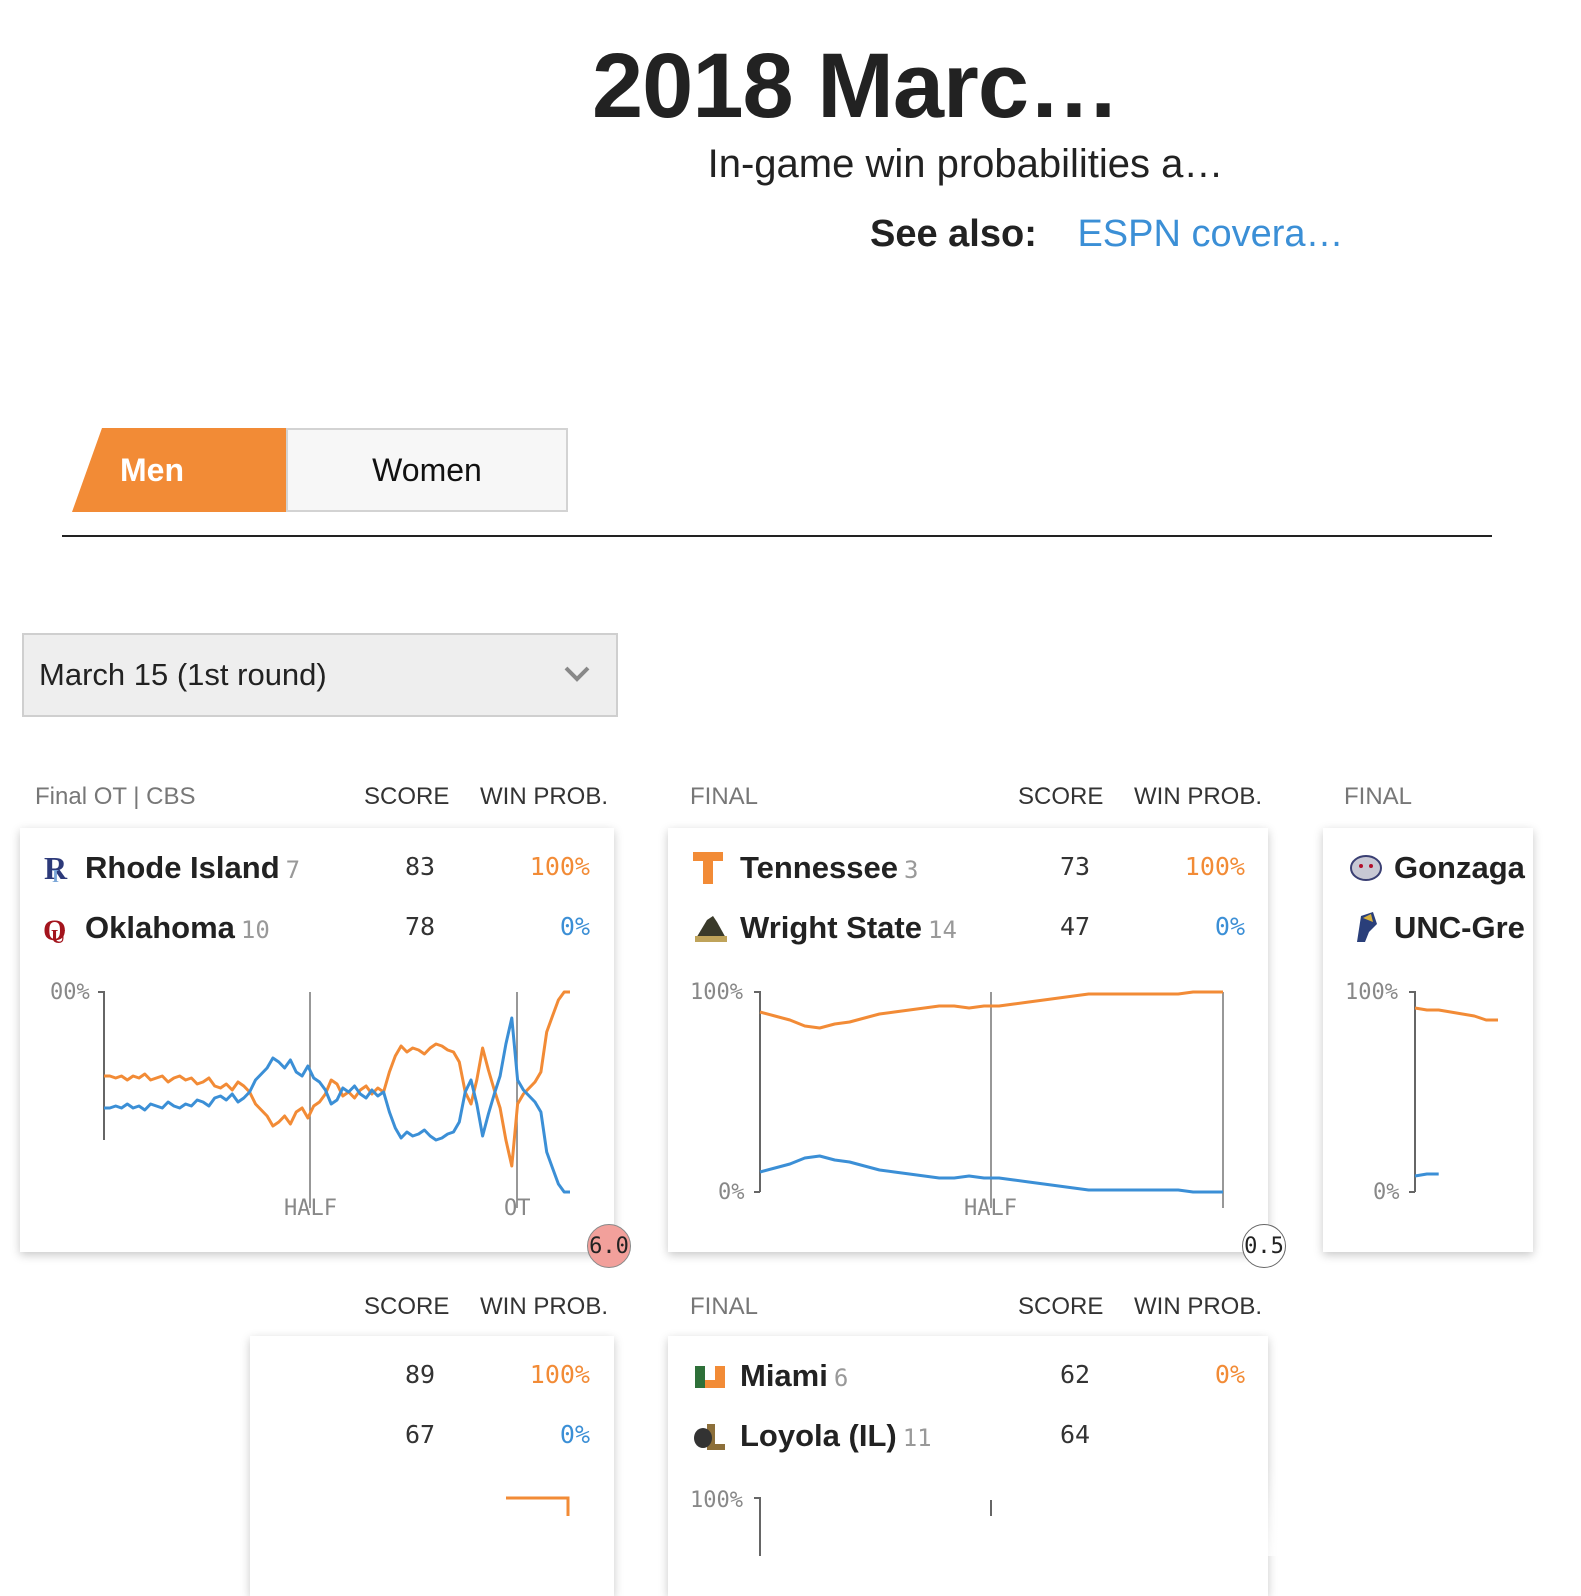 Image resolution: width=1581 pixels, height=1596 pixels. I want to click on excitement-index-badge: 0.5, so click(1264, 1246).